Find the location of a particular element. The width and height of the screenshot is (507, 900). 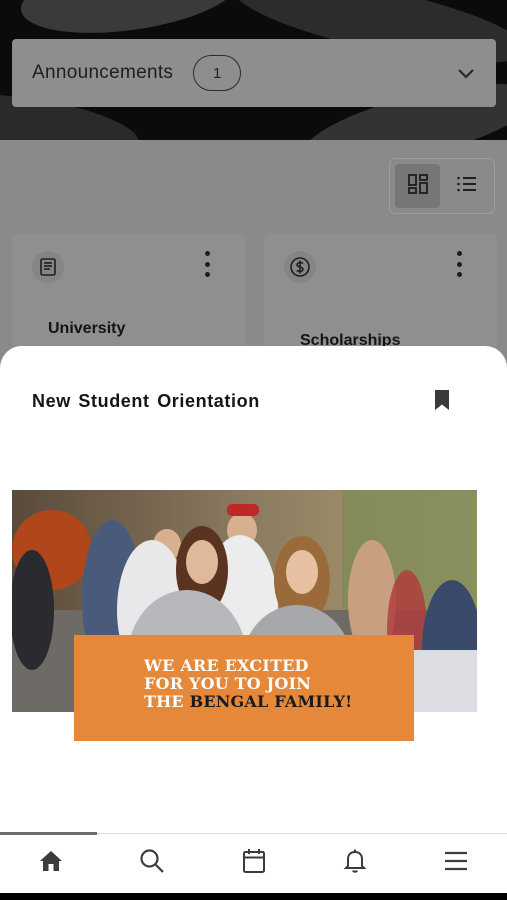

tab-home is located at coordinates (50, 863).